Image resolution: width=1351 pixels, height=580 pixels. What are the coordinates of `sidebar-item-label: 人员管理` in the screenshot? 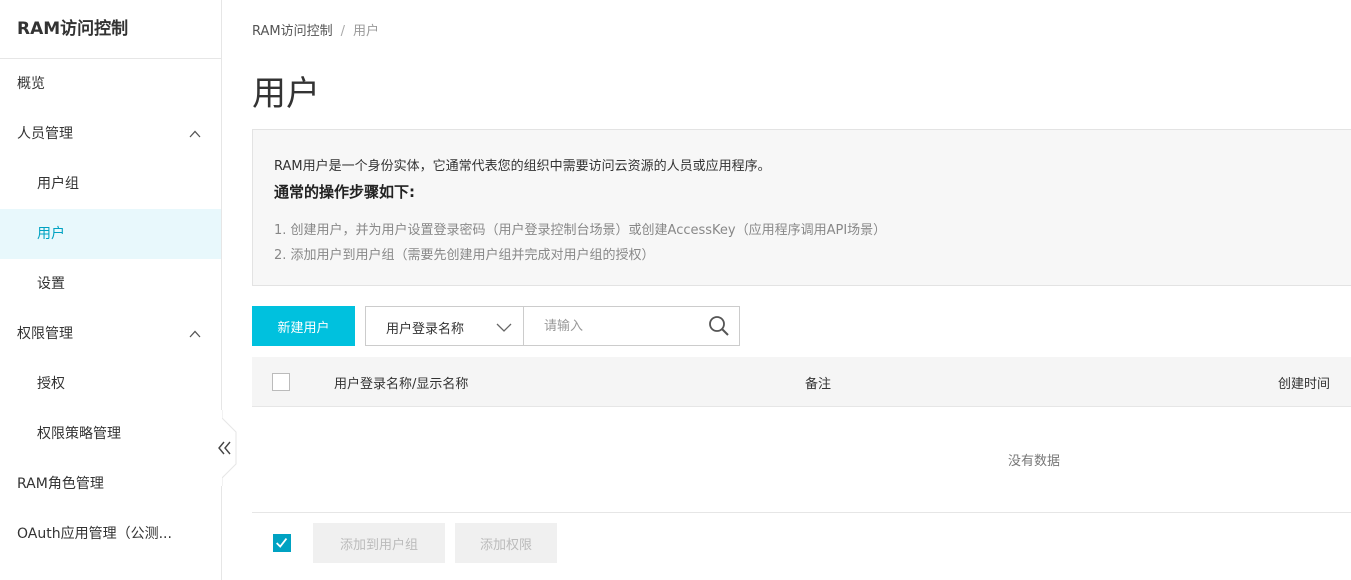 It's located at (45, 134).